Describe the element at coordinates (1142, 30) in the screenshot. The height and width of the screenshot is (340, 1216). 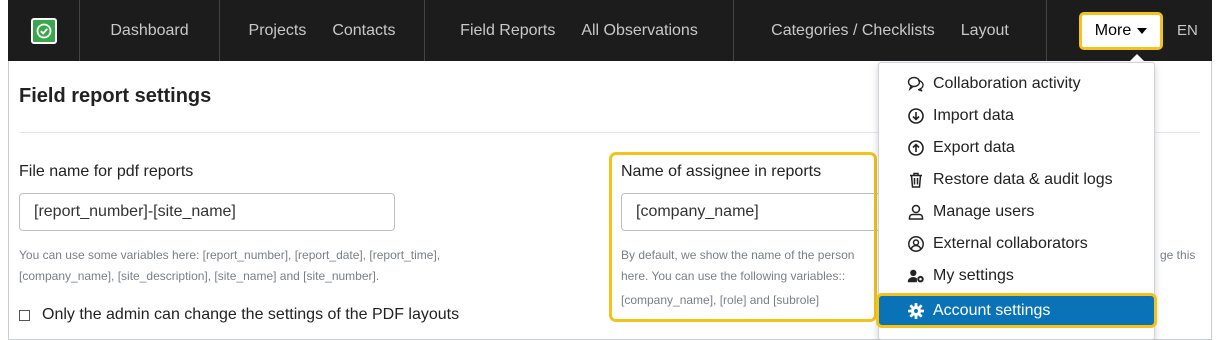
I see `caret-down-icon` at that location.